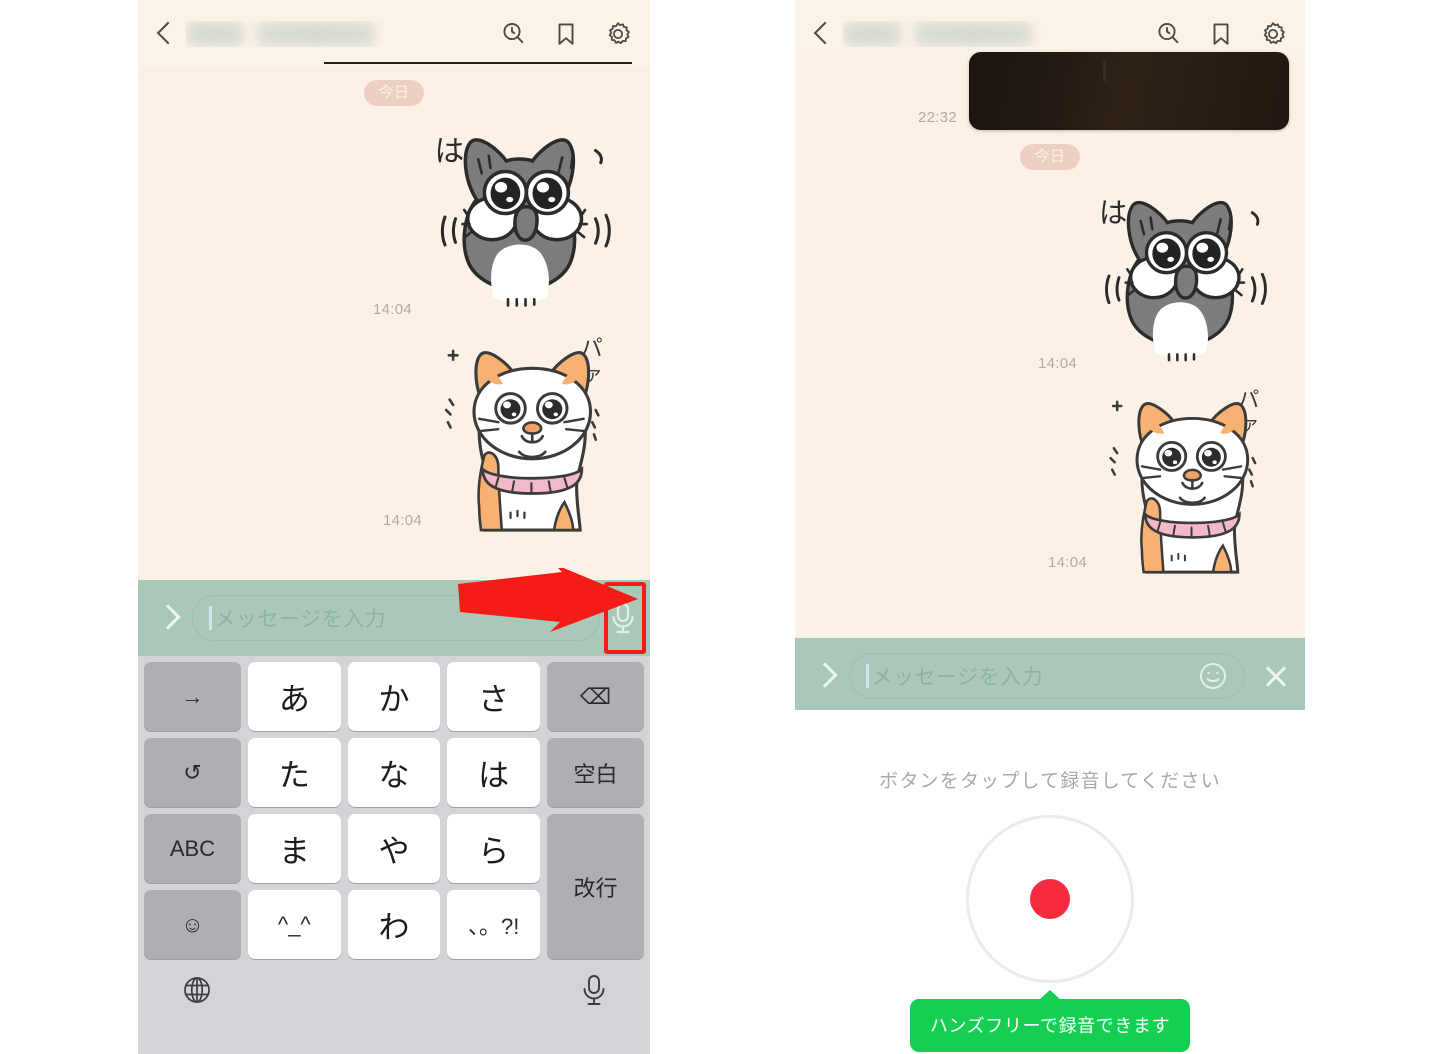  I want to click on key-next-candidate: →, so click(192, 696).